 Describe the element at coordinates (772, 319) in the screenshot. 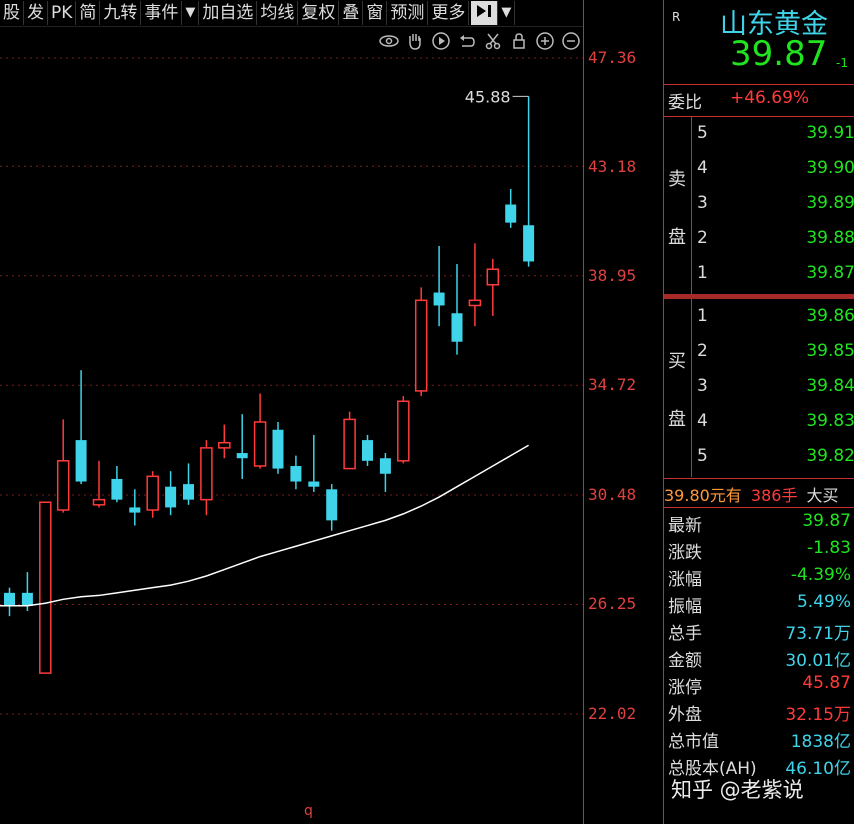

I see `buy-row: 1 39.86` at that location.